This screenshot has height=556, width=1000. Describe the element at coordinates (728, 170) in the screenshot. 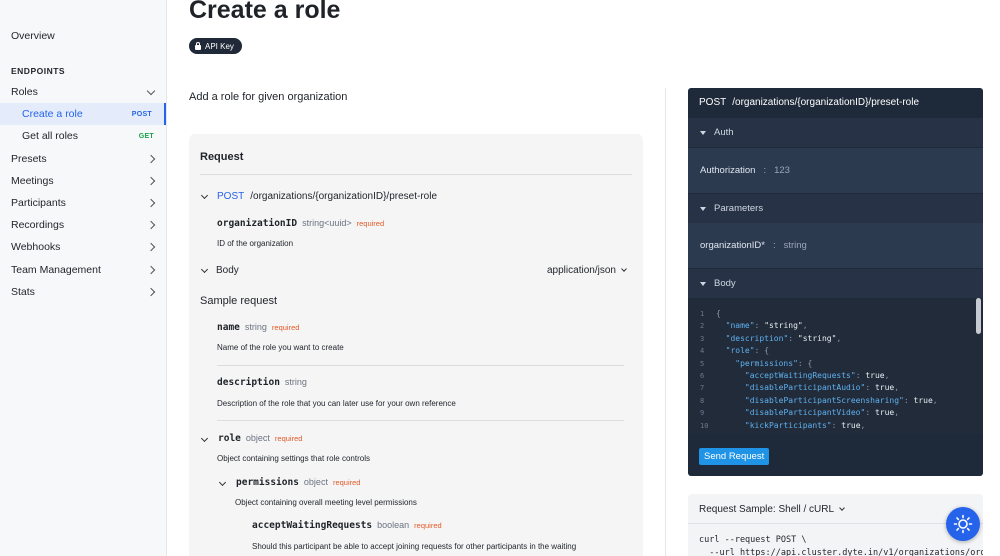

I see `authorization-label: Authorization` at that location.